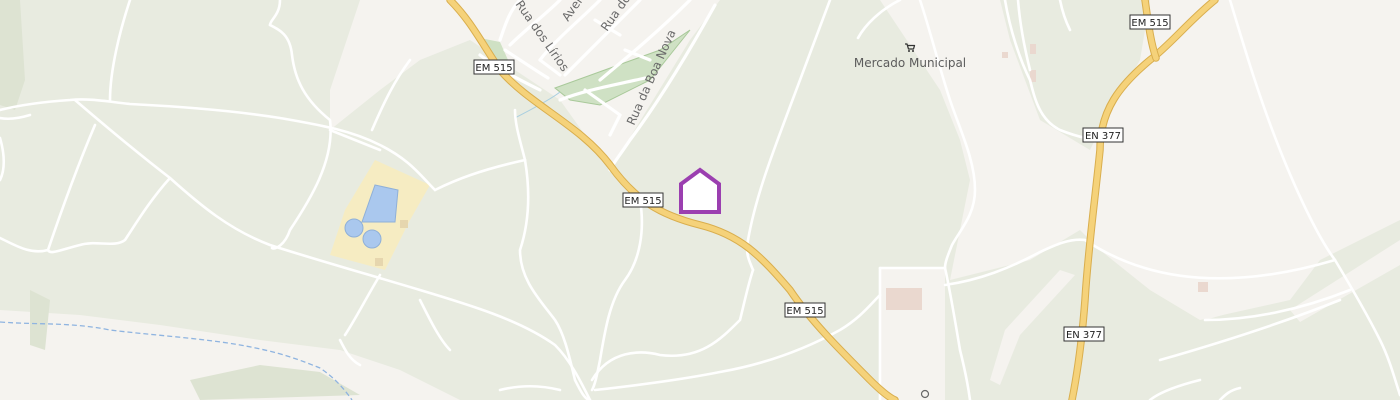 Image resolution: width=1400 pixels, height=400 pixels. I want to click on road-shield-en377-b: EN 377, so click(1084, 334).